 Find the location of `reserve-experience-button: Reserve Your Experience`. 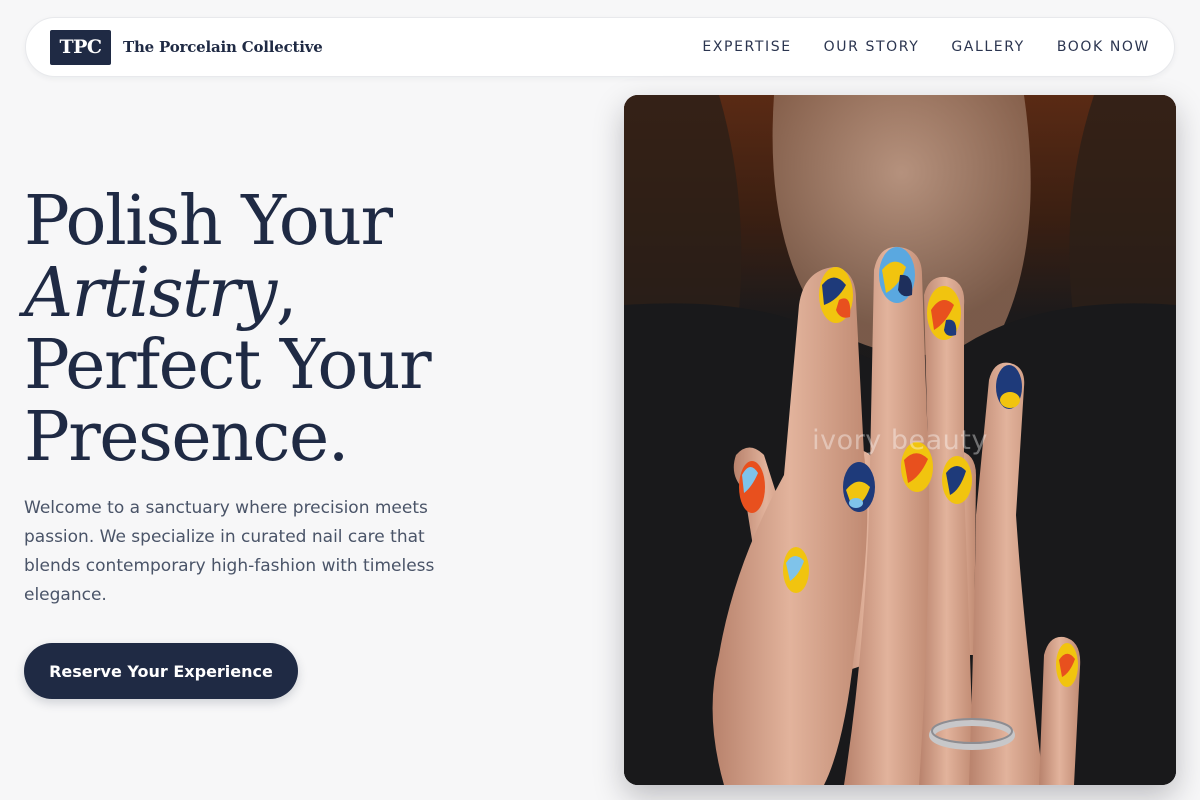

reserve-experience-button: Reserve Your Experience is located at coordinates (161, 671).